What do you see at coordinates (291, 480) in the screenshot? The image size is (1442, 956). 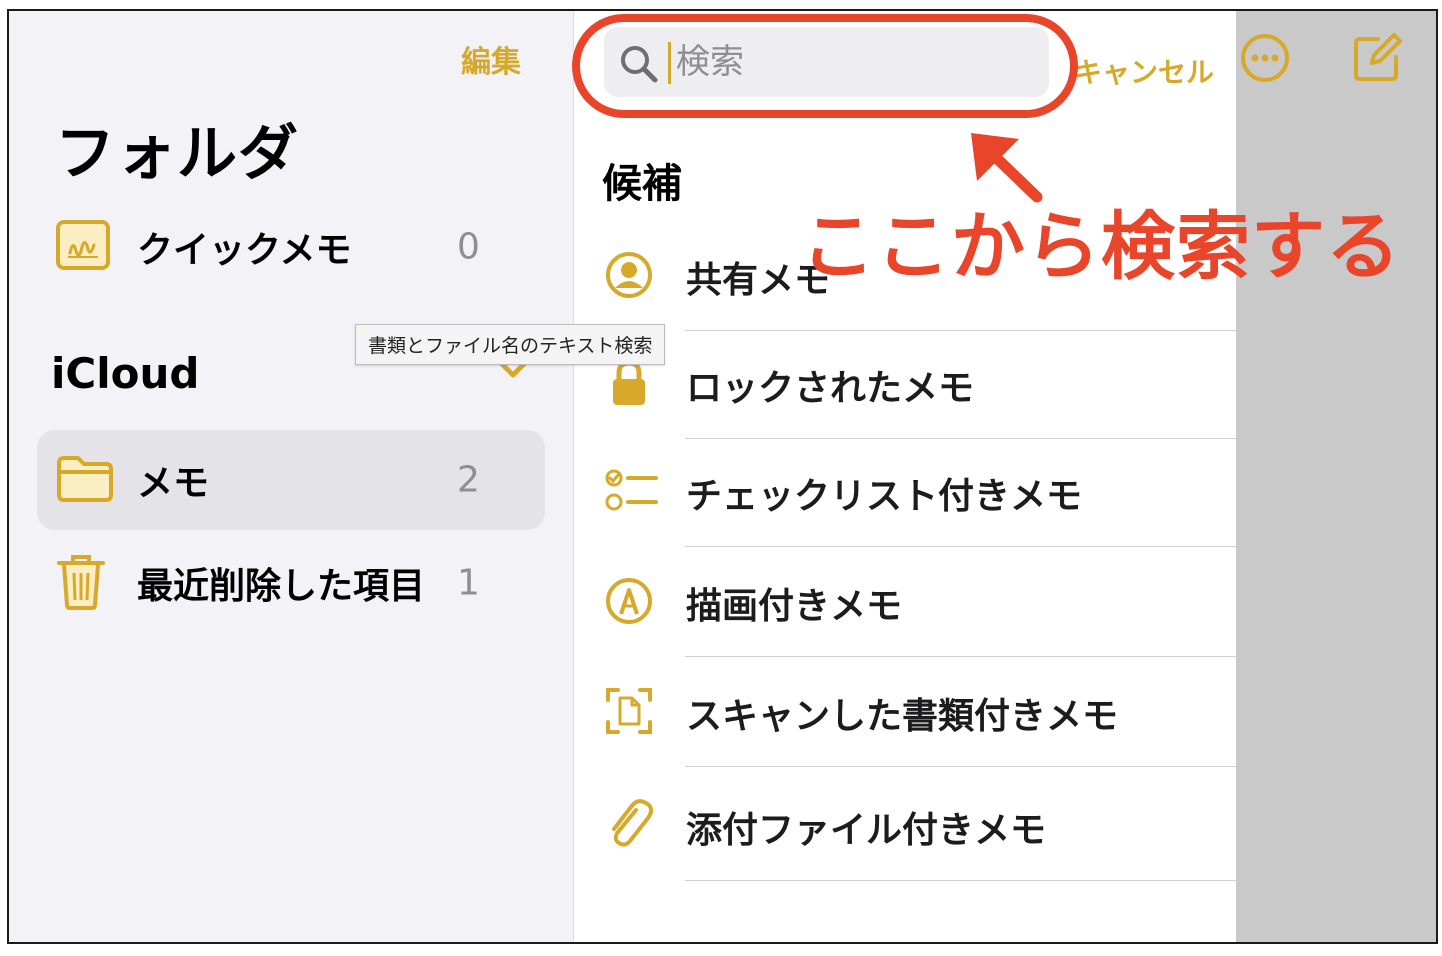 I see `sidebar-item-notes: メモ 2` at bounding box center [291, 480].